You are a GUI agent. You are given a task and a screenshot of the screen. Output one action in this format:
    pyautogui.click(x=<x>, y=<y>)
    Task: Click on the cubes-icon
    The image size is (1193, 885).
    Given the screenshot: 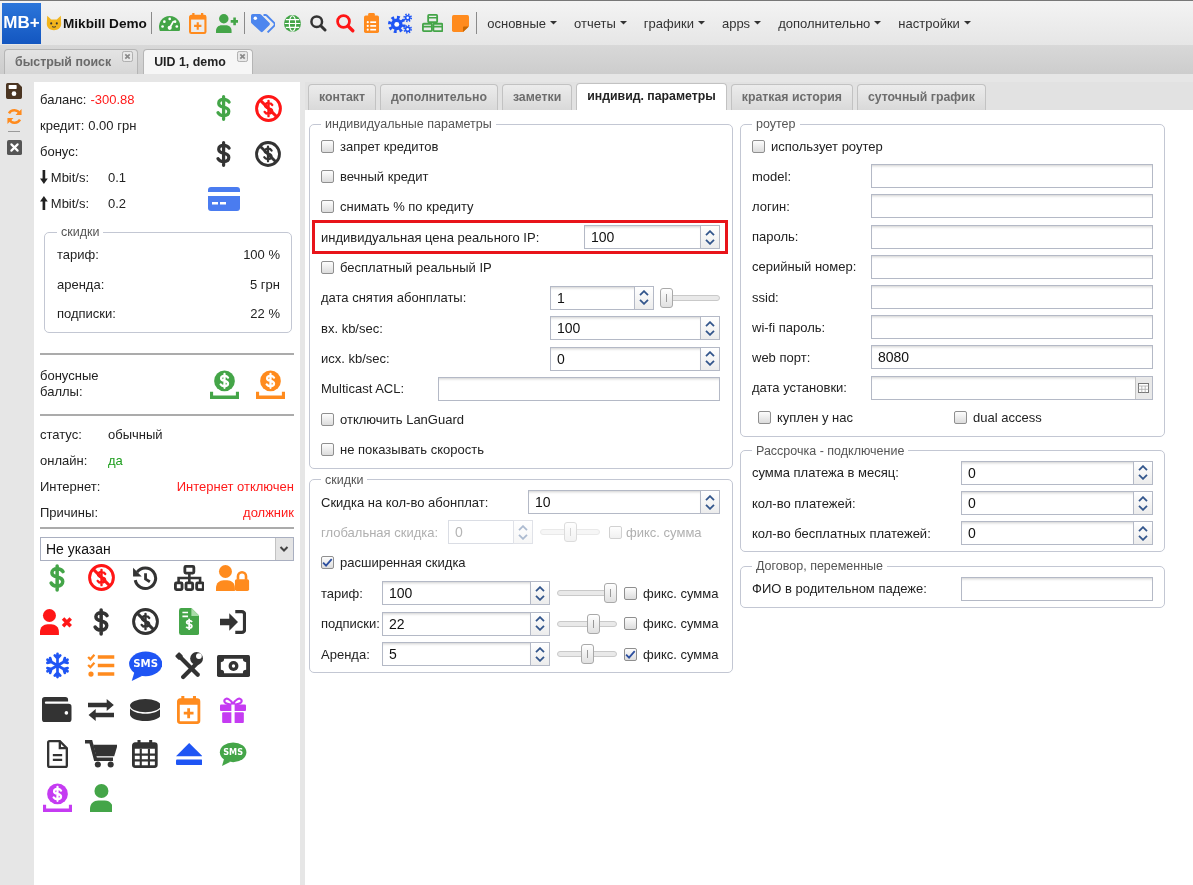 What is the action you would take?
    pyautogui.click(x=432, y=23)
    